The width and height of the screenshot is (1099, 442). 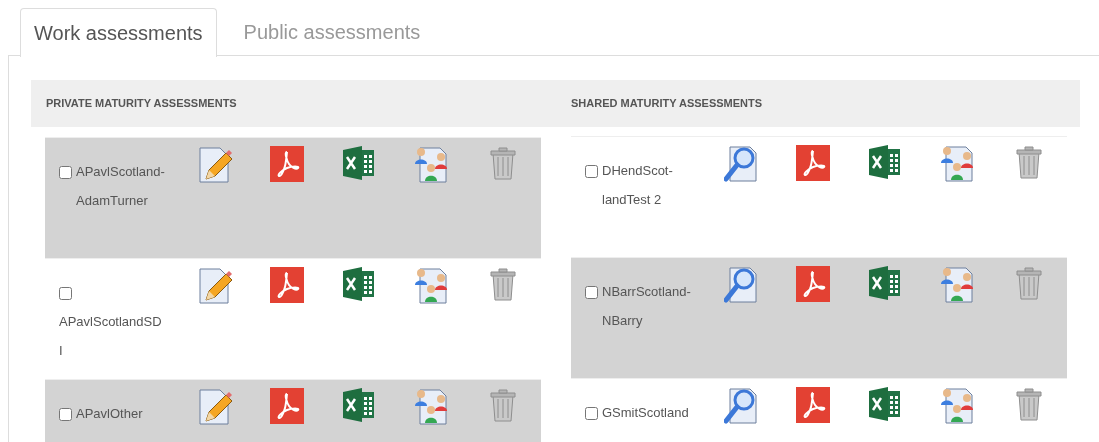 I want to click on assessment-name: APavlScotland- AdamTurner, so click(x=120, y=186).